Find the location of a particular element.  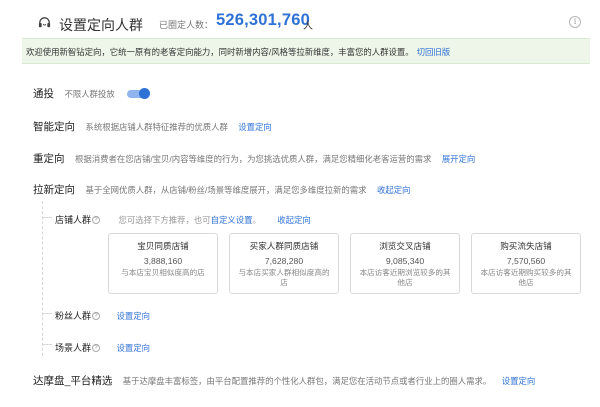

card-value: 7,570,560 is located at coordinates (526, 261).